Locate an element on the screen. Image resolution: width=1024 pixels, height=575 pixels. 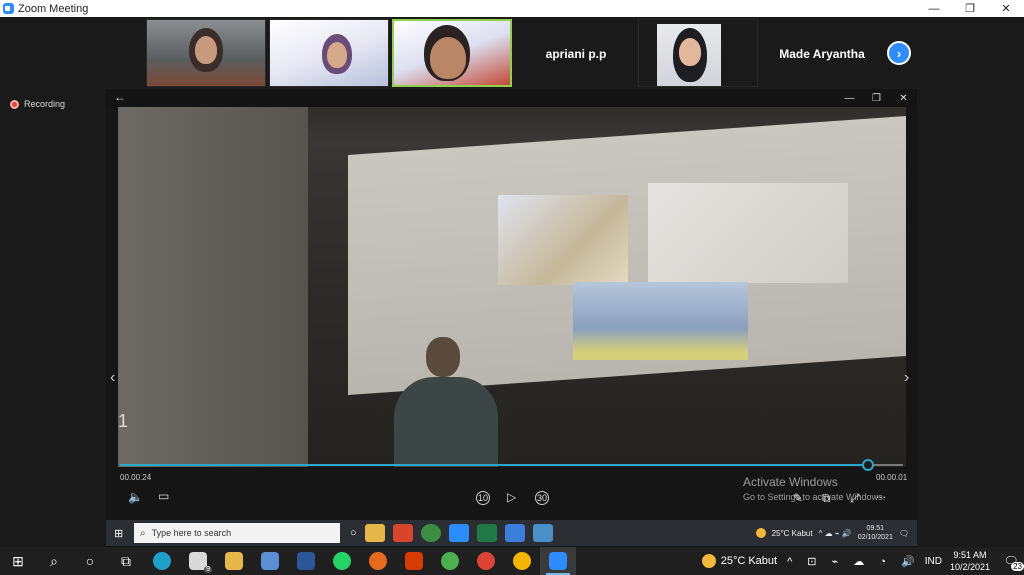
minimize-button: — is located at coordinates (934, 8).